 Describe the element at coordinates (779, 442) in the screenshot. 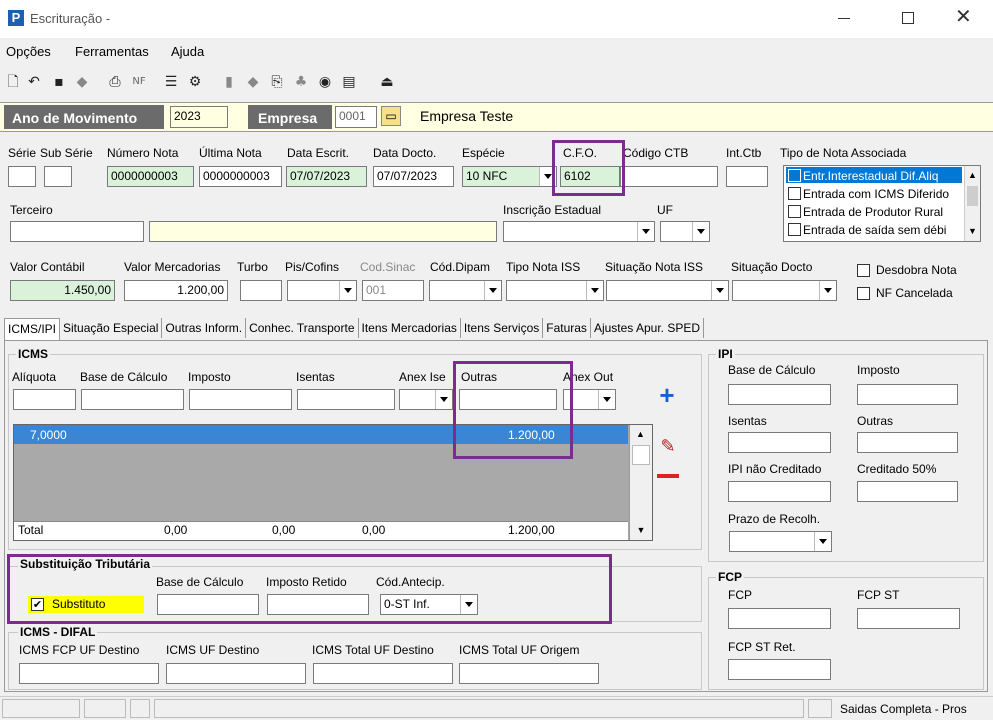

I see `ipi-isentas-input` at that location.